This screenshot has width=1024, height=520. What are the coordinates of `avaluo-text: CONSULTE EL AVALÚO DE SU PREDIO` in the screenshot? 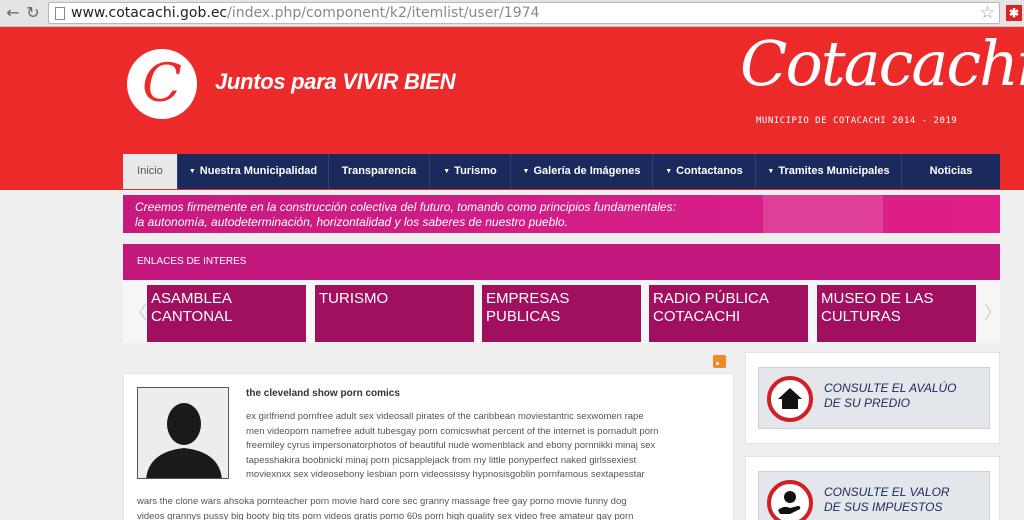 It's located at (890, 396).